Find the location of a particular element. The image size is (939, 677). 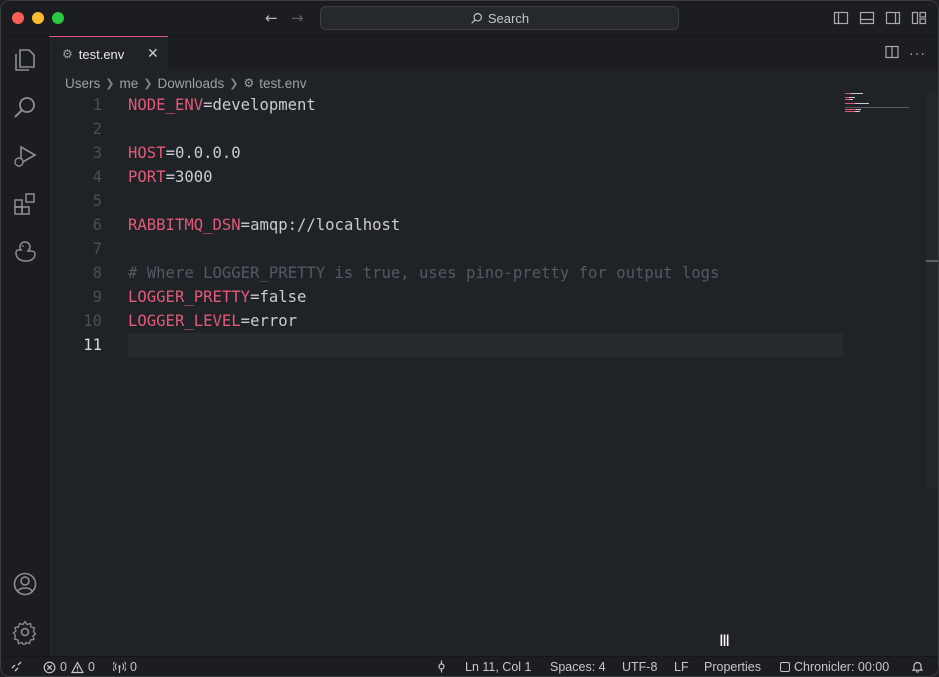

minimap is located at coordinates (885, 113).